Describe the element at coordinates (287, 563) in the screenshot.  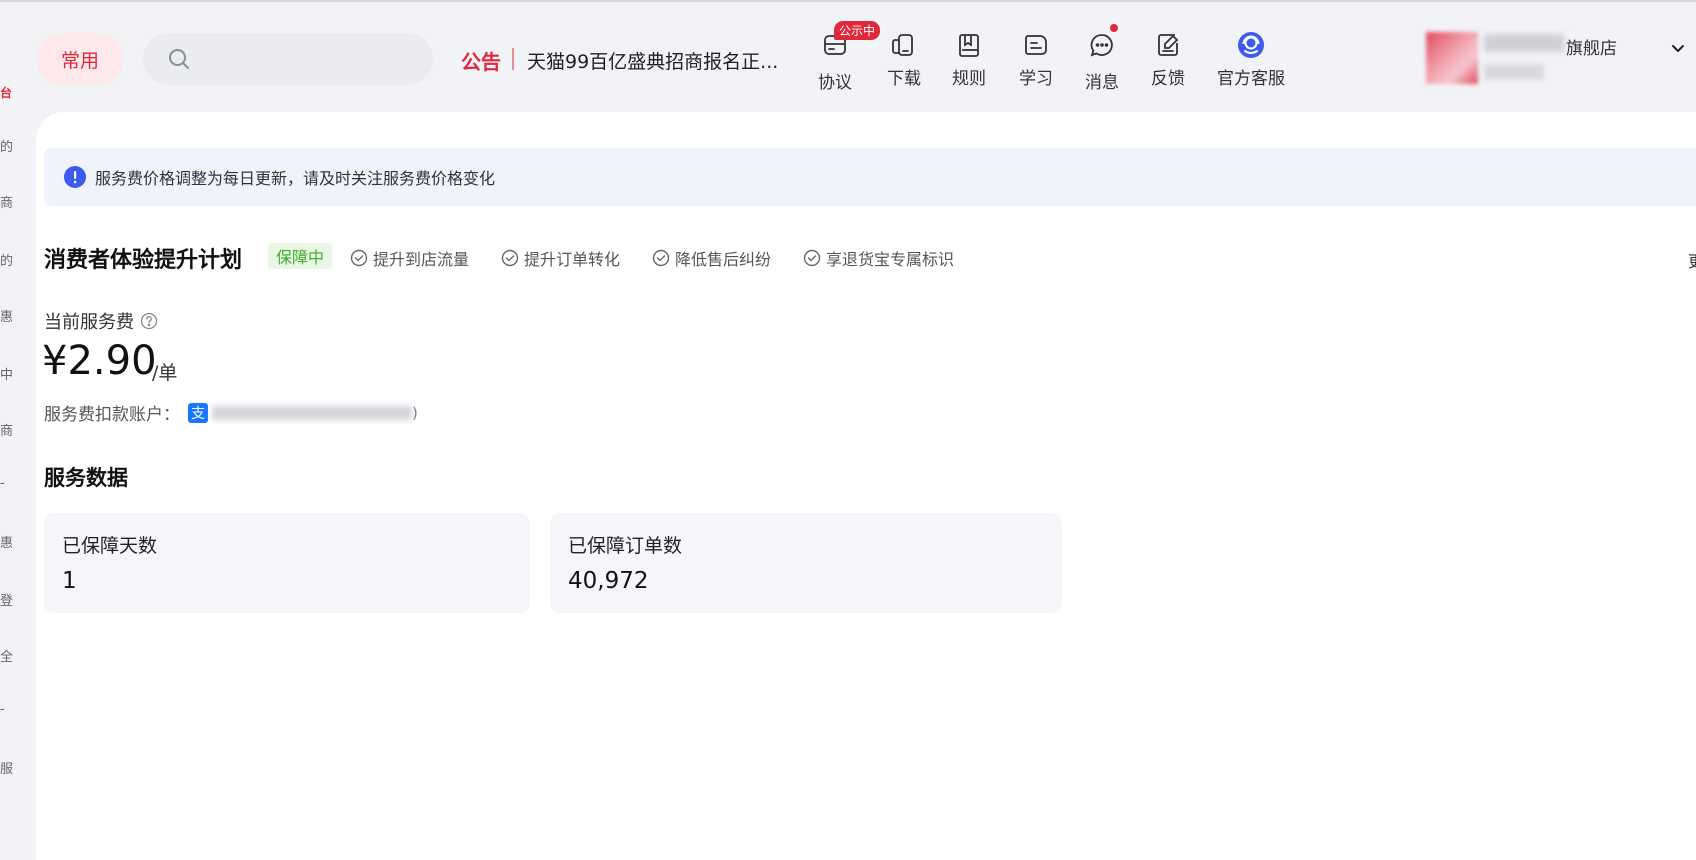
I see `stat-card-days: 已保障天数 1` at that location.